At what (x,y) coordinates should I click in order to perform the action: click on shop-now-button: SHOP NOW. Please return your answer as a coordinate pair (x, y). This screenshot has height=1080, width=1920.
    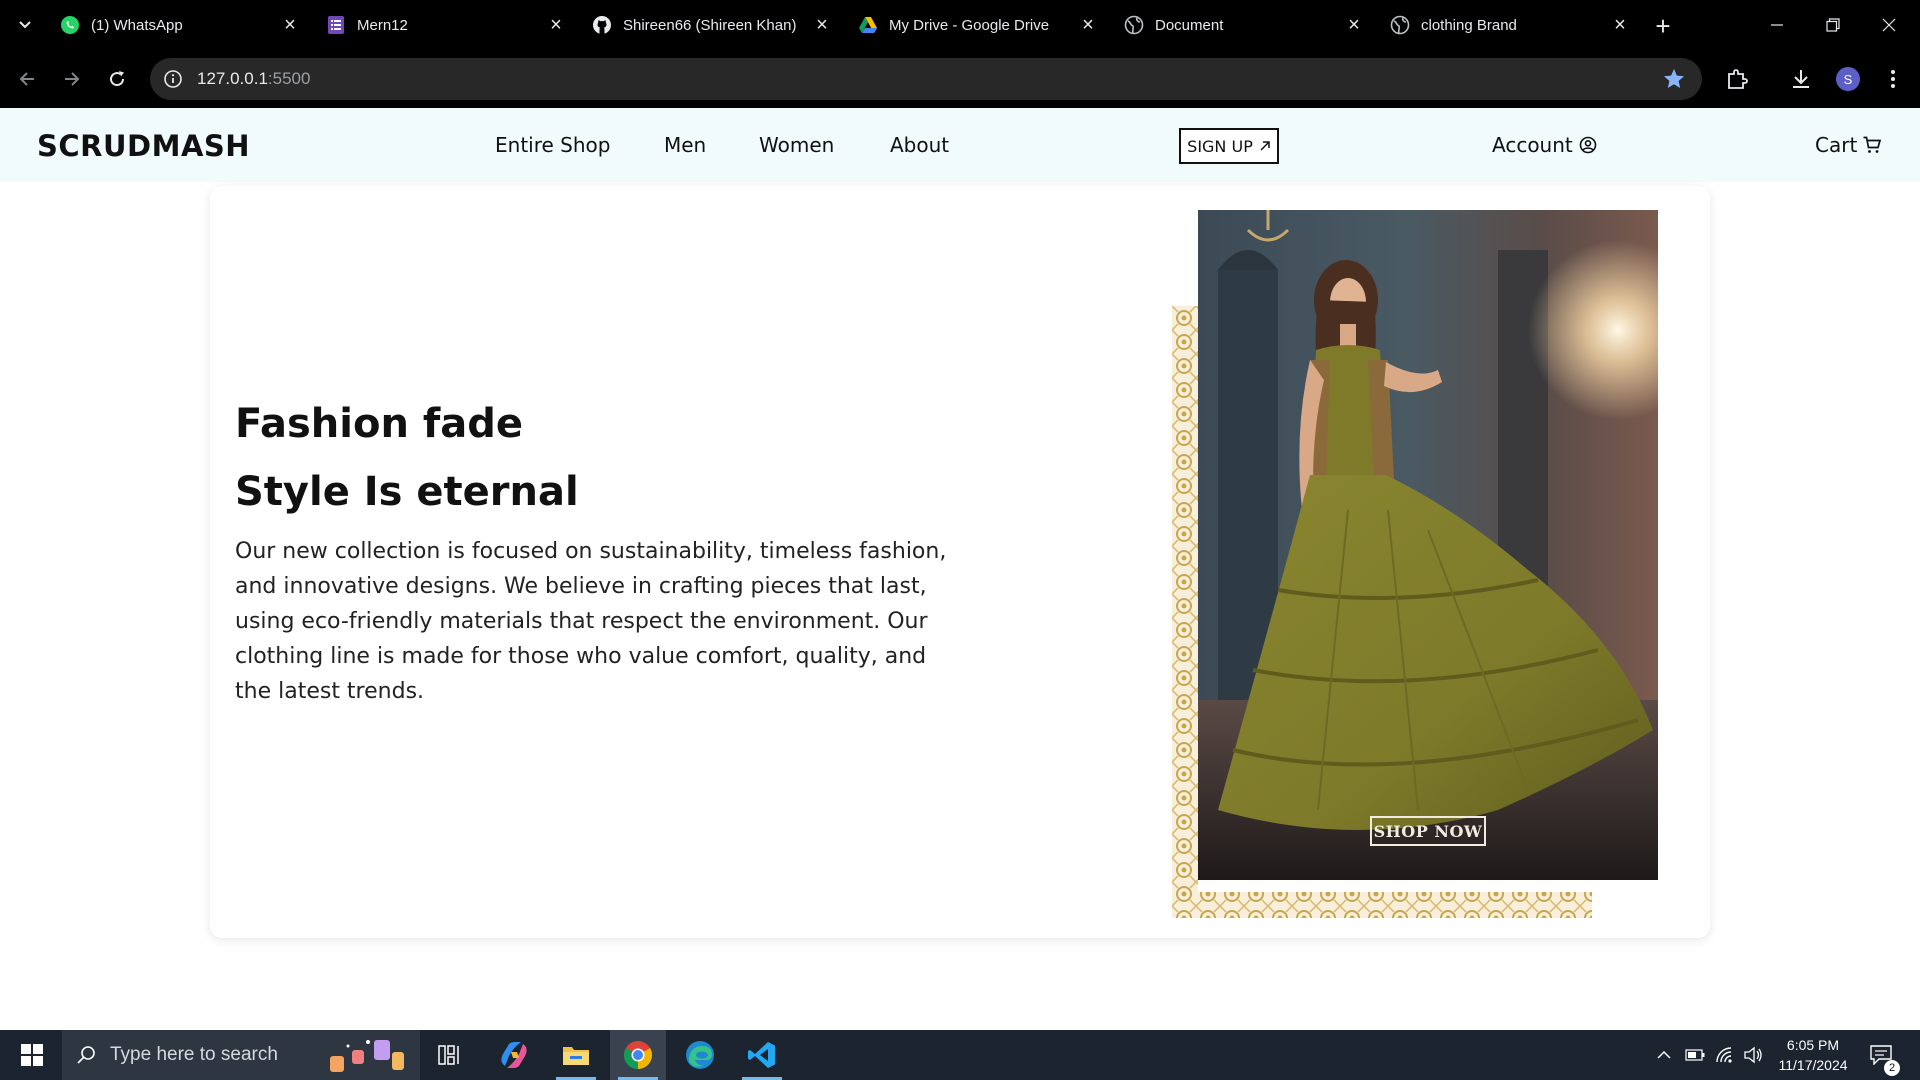
    Looking at the image, I should click on (1428, 831).